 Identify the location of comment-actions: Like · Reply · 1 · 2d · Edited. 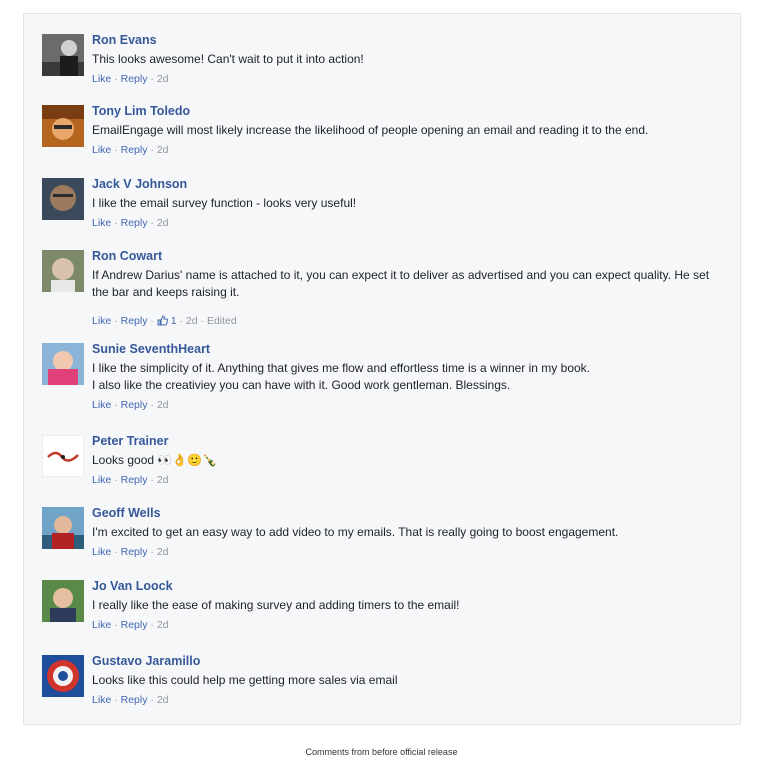
(164, 321).